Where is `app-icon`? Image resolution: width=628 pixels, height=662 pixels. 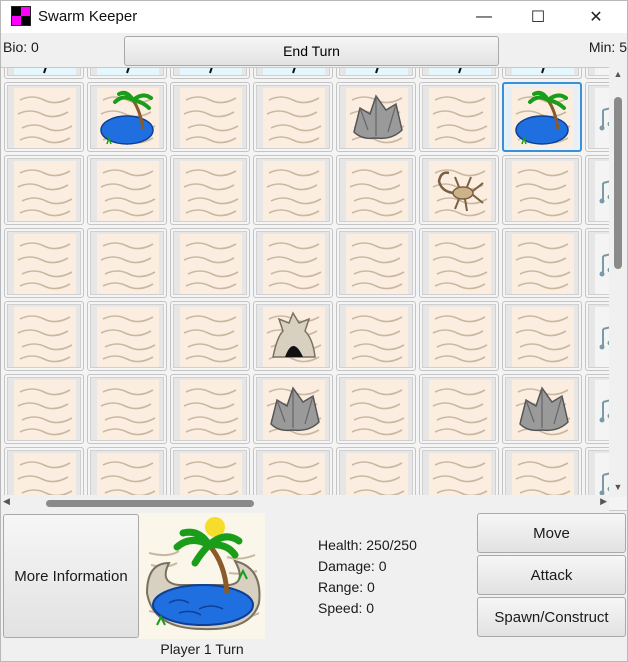 app-icon is located at coordinates (21, 16).